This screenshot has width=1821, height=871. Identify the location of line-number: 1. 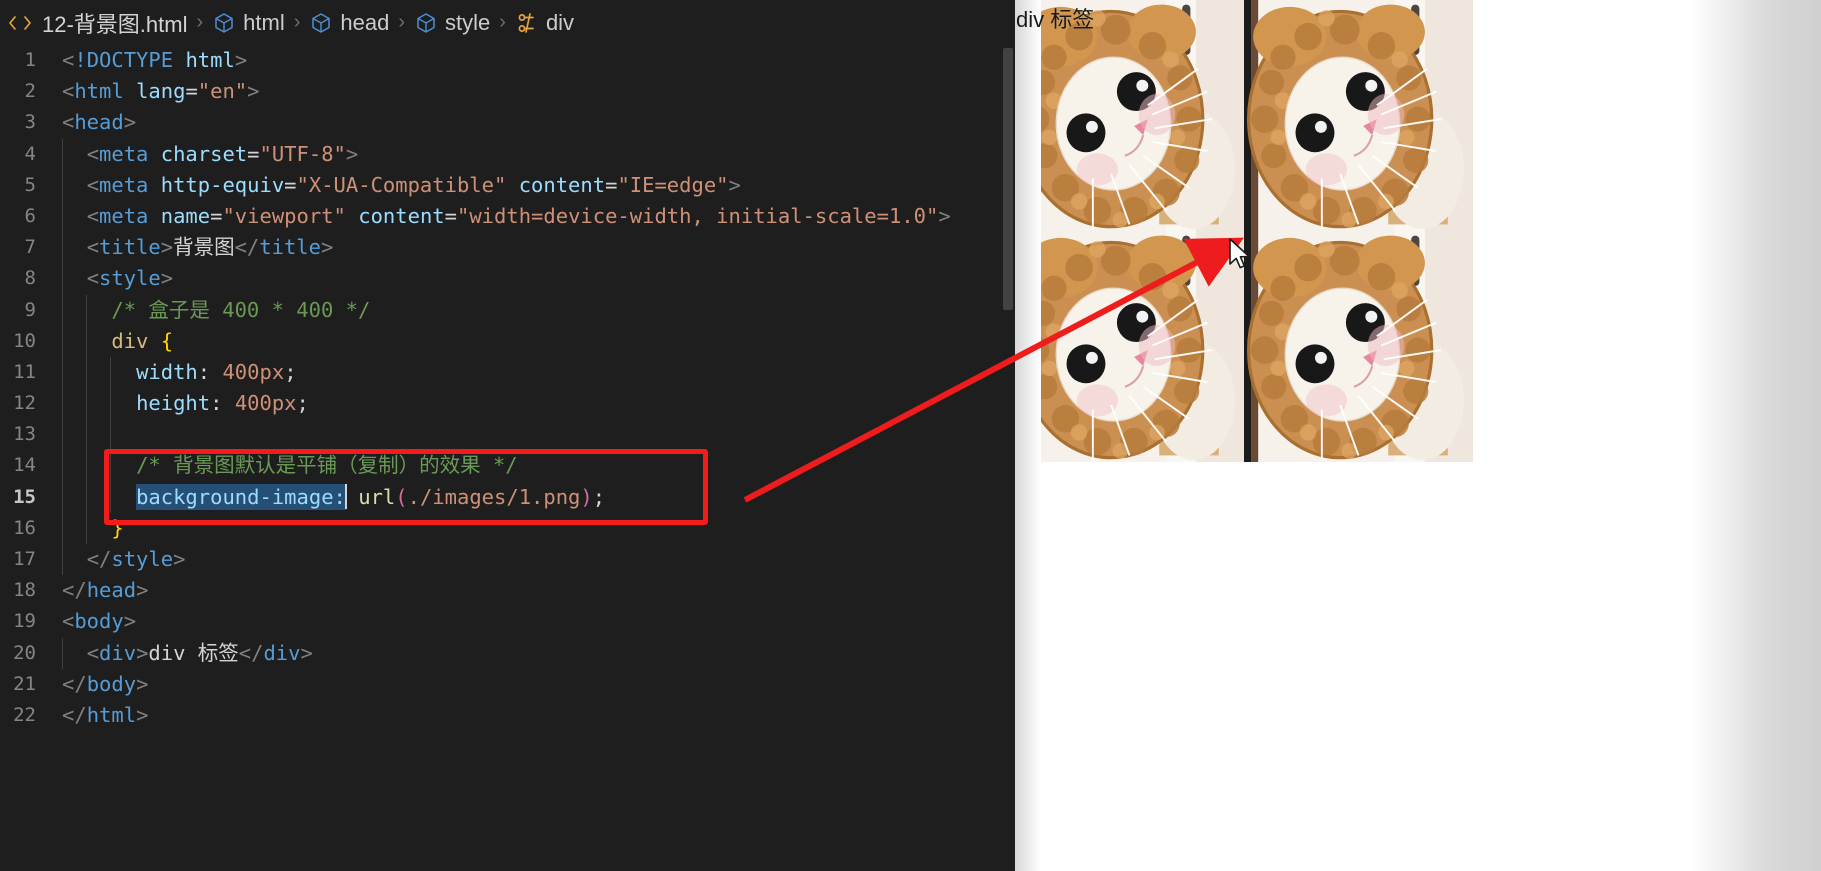
(30, 60).